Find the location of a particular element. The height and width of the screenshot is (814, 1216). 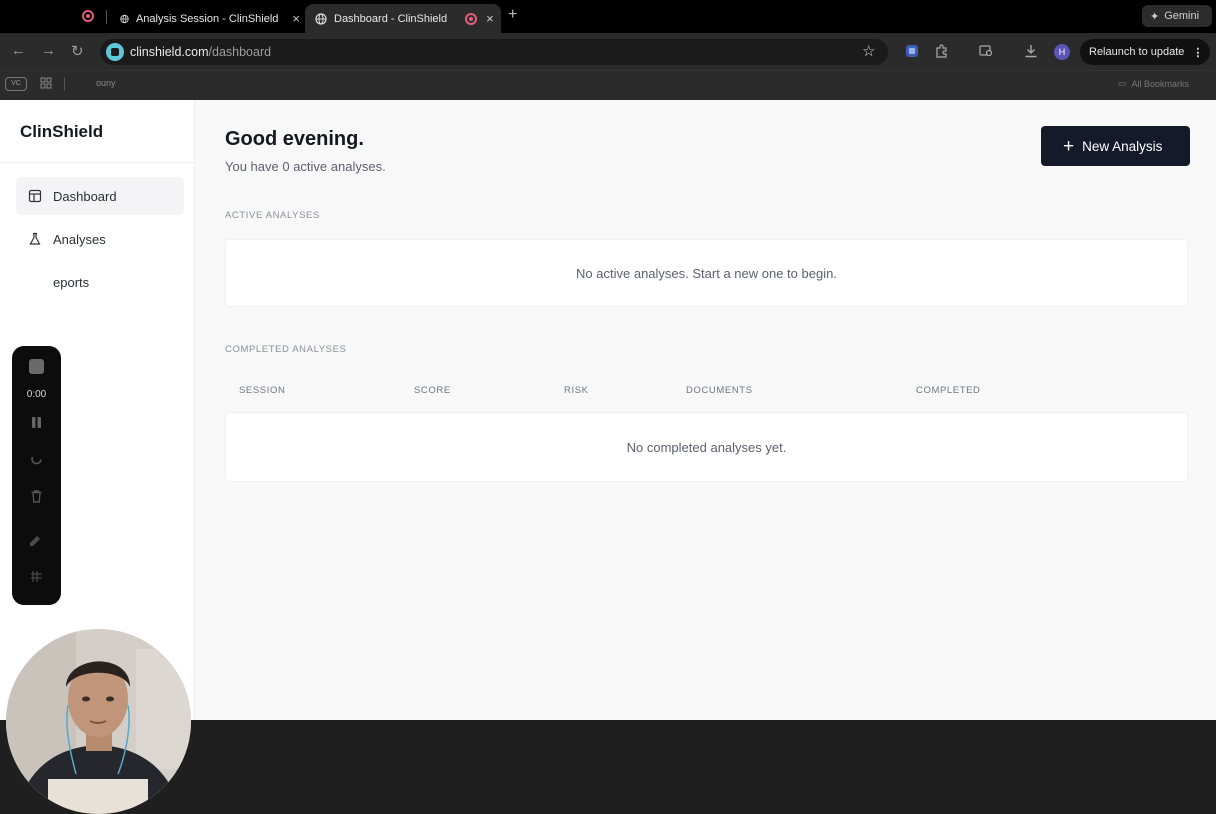

reload-icon: ↻ is located at coordinates (77, 51).